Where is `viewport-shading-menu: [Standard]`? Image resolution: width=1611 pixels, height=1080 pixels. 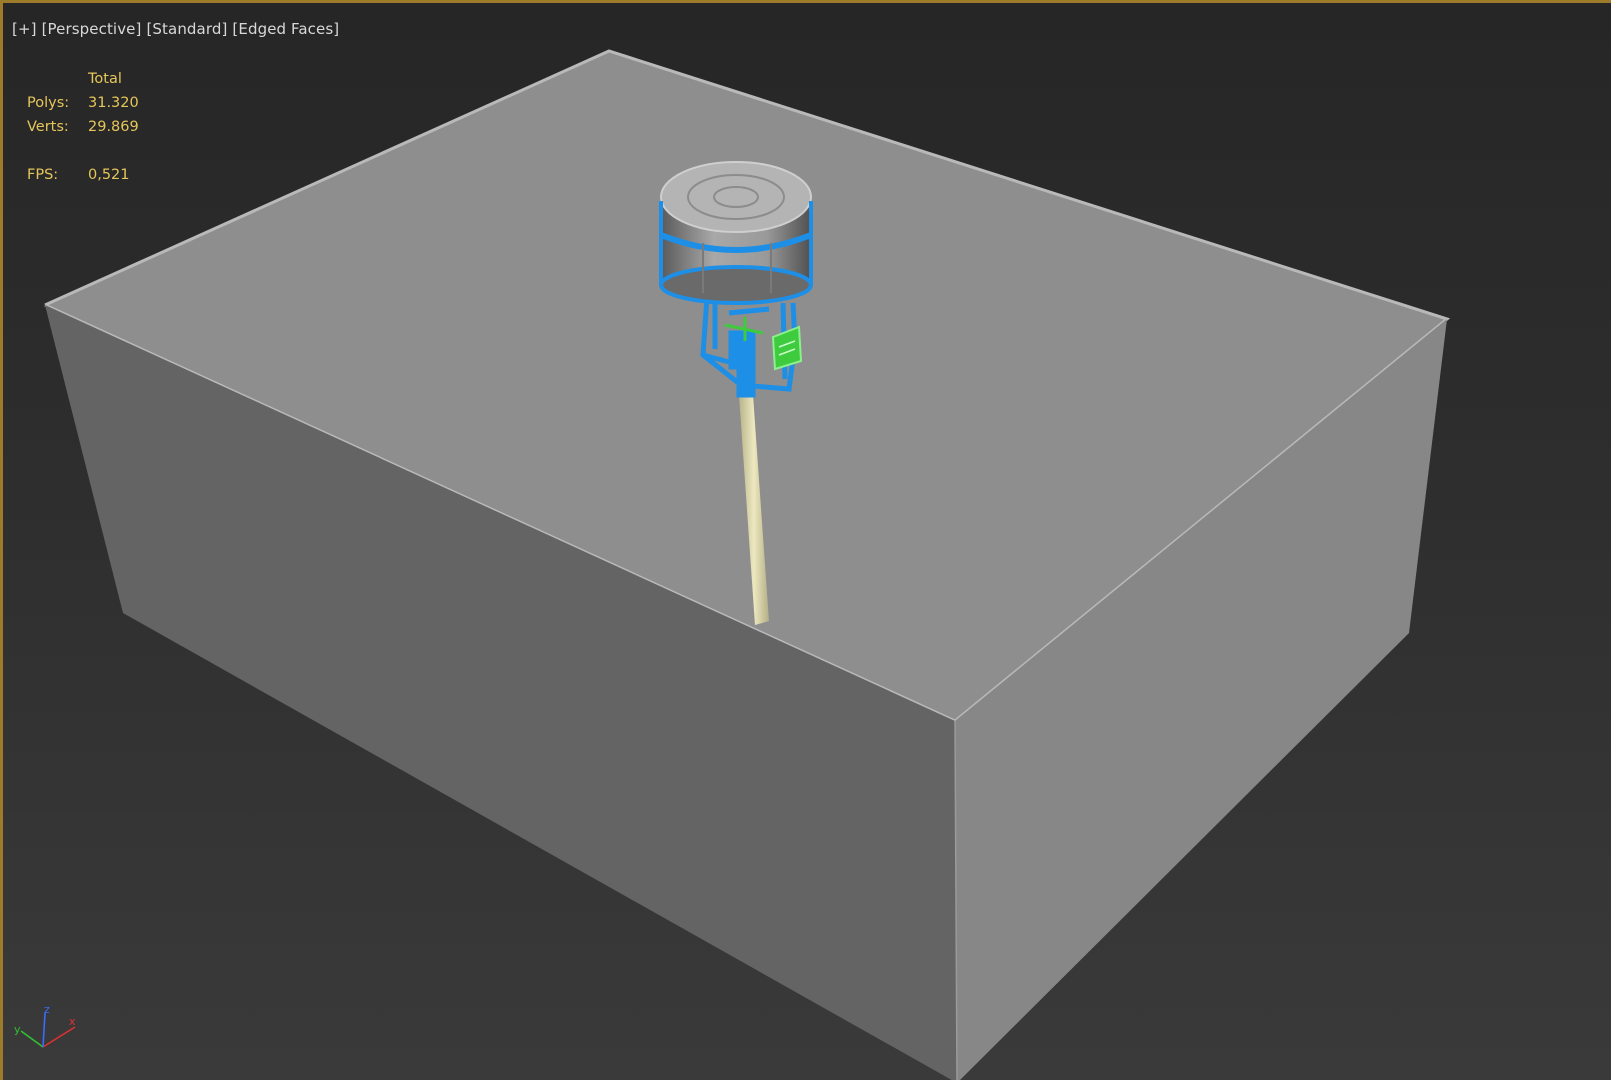 viewport-shading-menu: [Standard] is located at coordinates (186, 29).